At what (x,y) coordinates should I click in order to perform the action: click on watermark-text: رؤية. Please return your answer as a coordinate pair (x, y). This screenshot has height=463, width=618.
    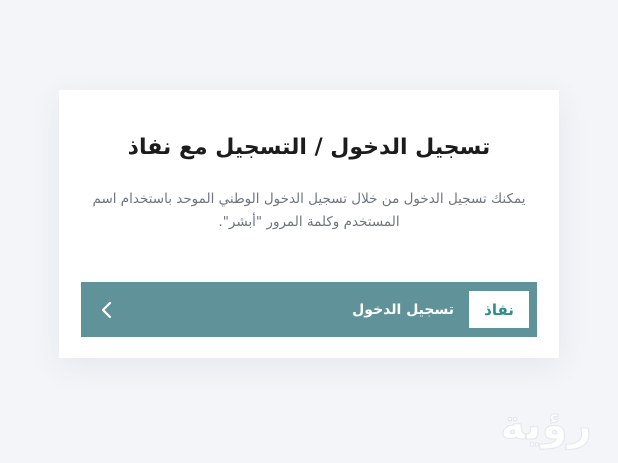
    Looking at the image, I should click on (546, 425).